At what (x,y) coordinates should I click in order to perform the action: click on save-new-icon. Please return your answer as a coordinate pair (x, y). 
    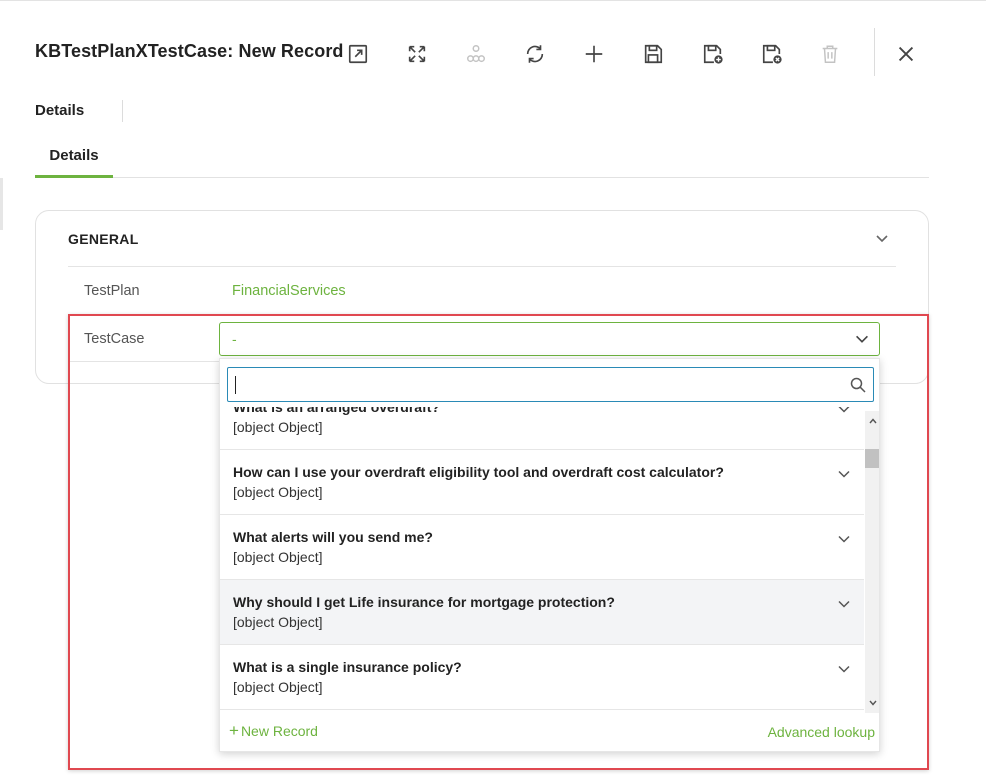
    Looking at the image, I should click on (713, 54).